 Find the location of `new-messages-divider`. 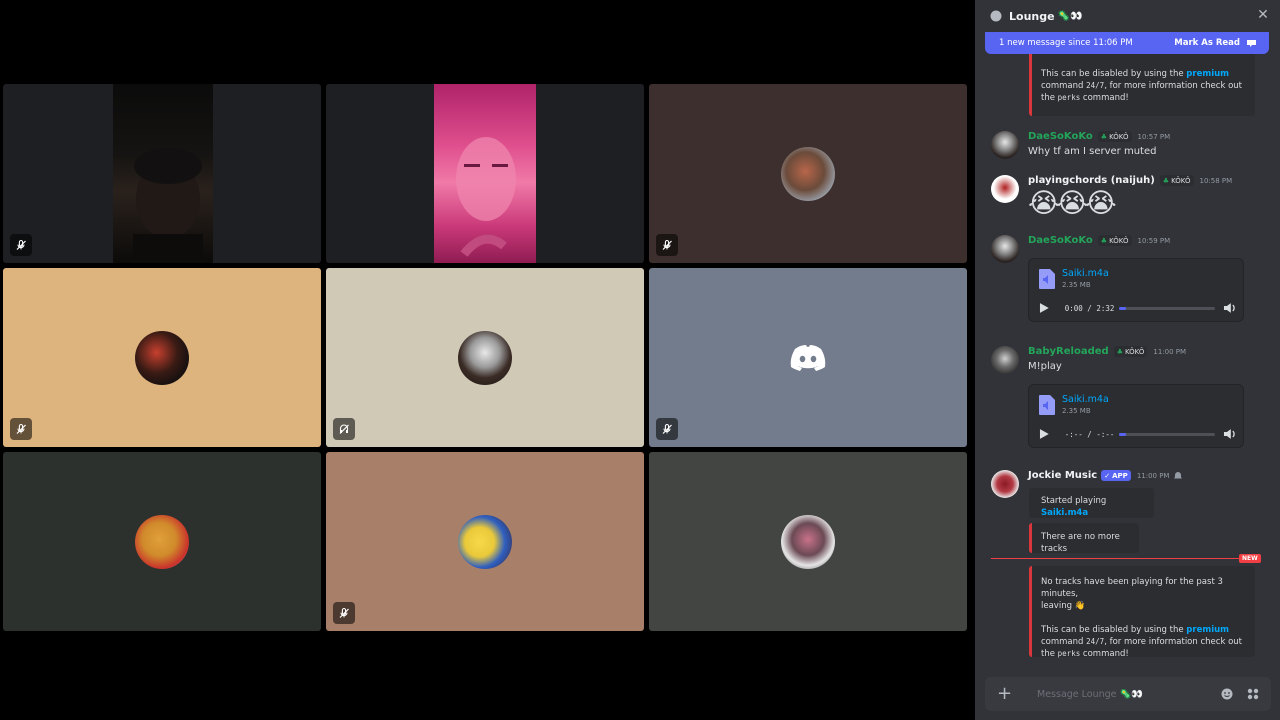

new-messages-divider is located at coordinates (1123, 558).